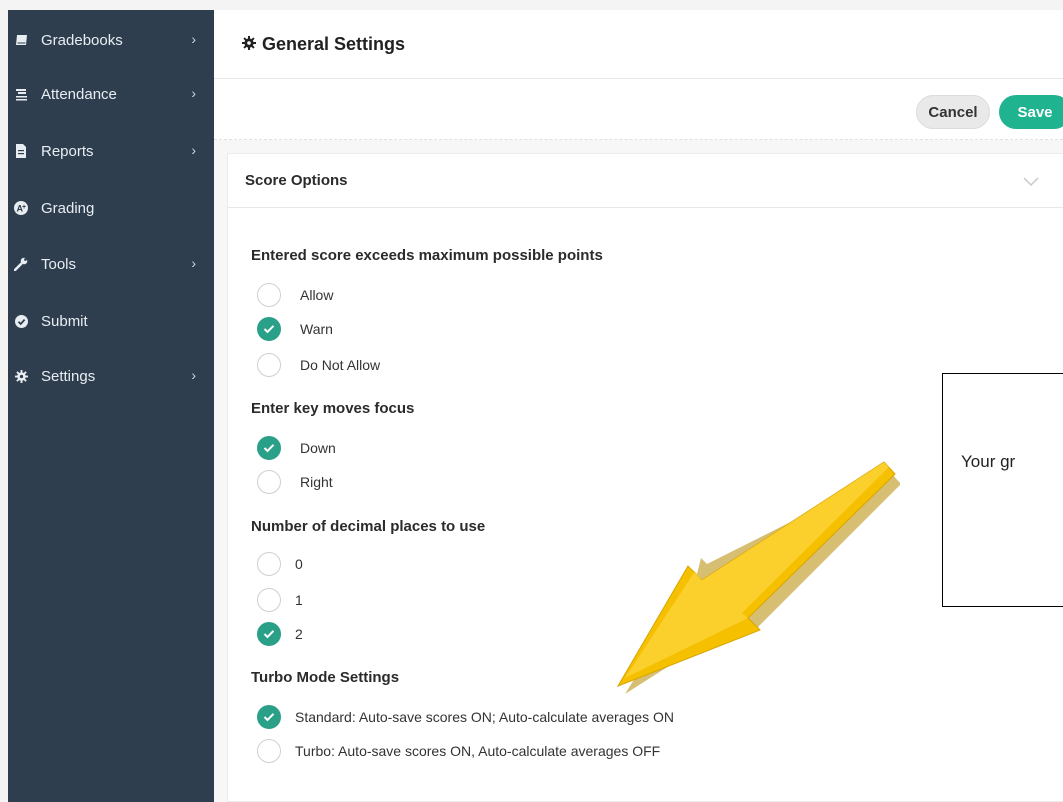 This screenshot has width=1063, height=802. I want to click on radio-label: 1, so click(299, 600).